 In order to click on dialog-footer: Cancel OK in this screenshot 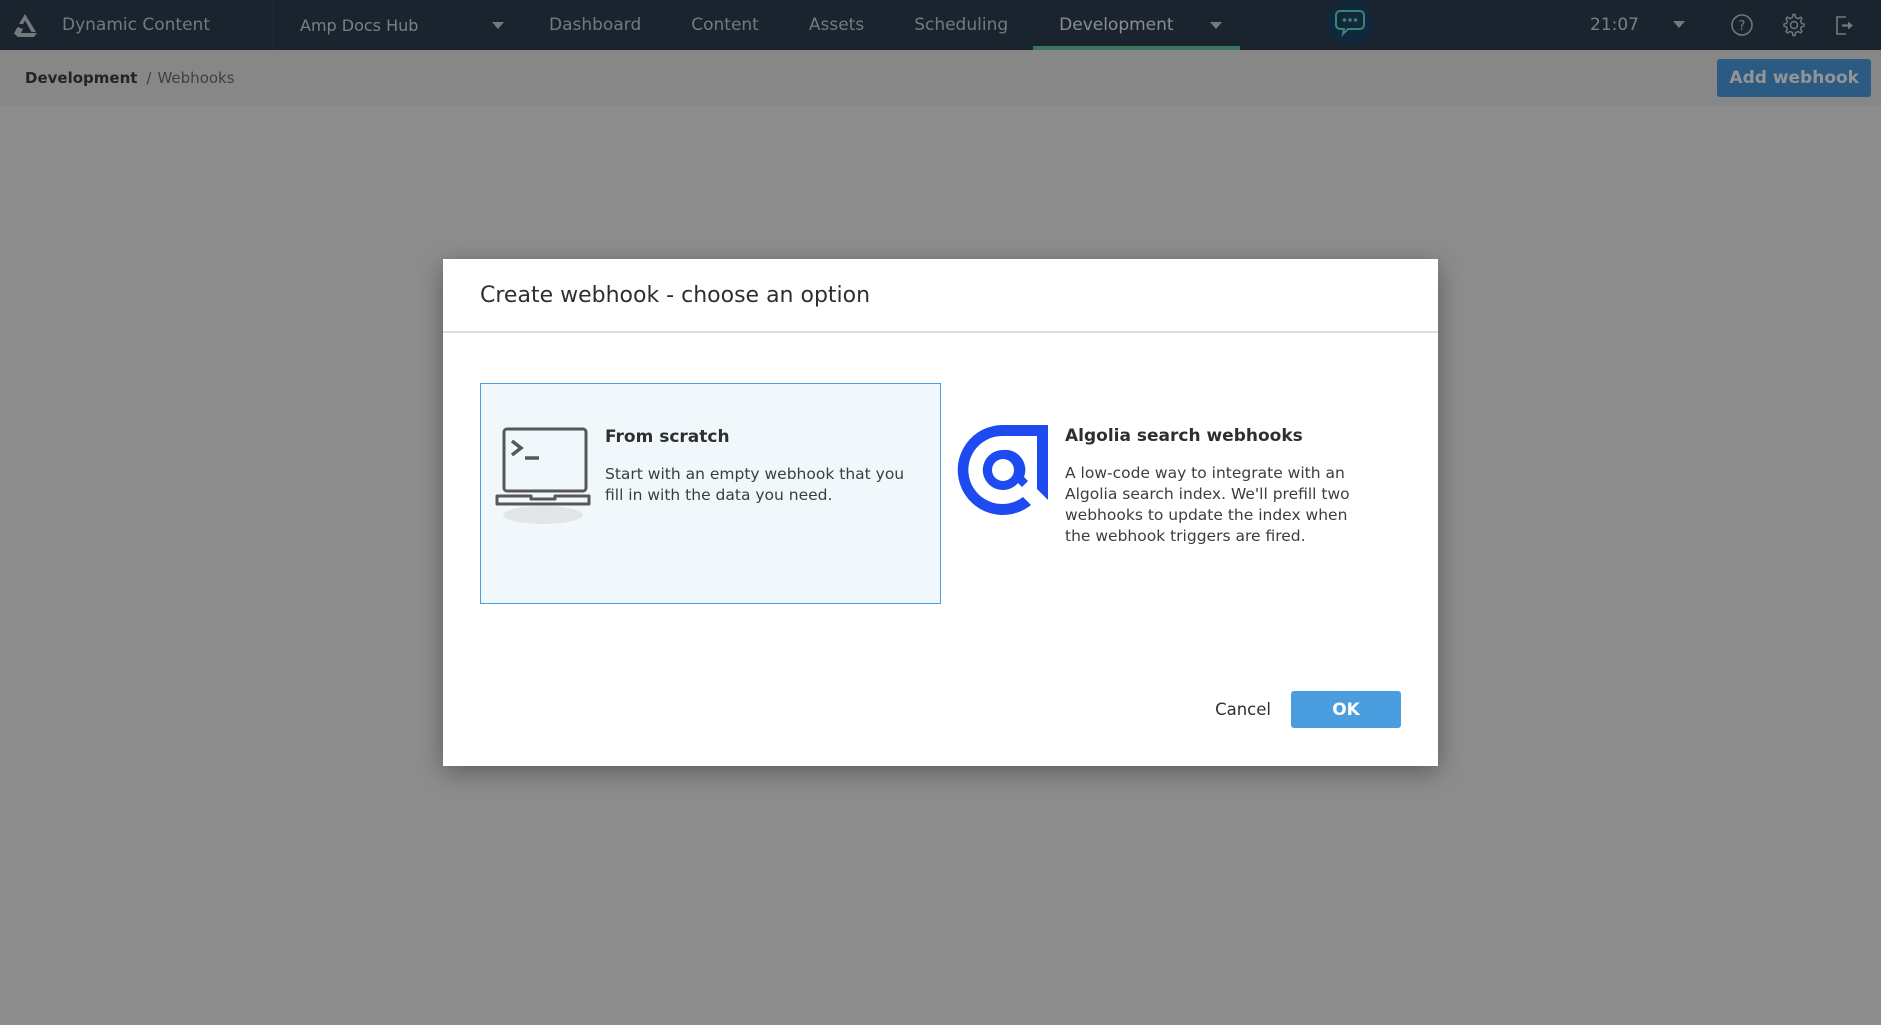, I will do `click(1308, 709)`.